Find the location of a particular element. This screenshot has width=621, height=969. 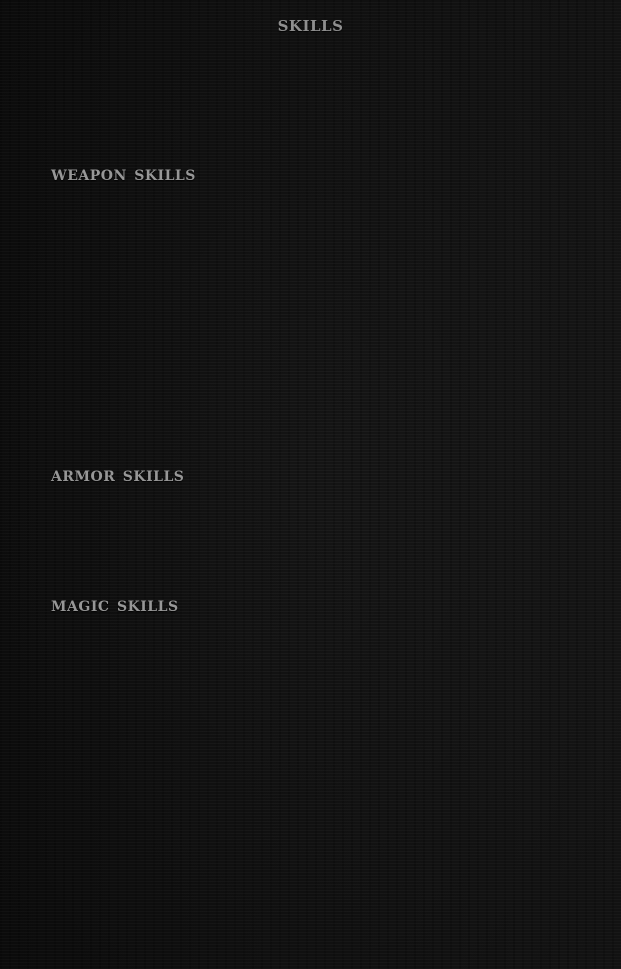

armor-skills-heading: armor skills is located at coordinates (118, 474).